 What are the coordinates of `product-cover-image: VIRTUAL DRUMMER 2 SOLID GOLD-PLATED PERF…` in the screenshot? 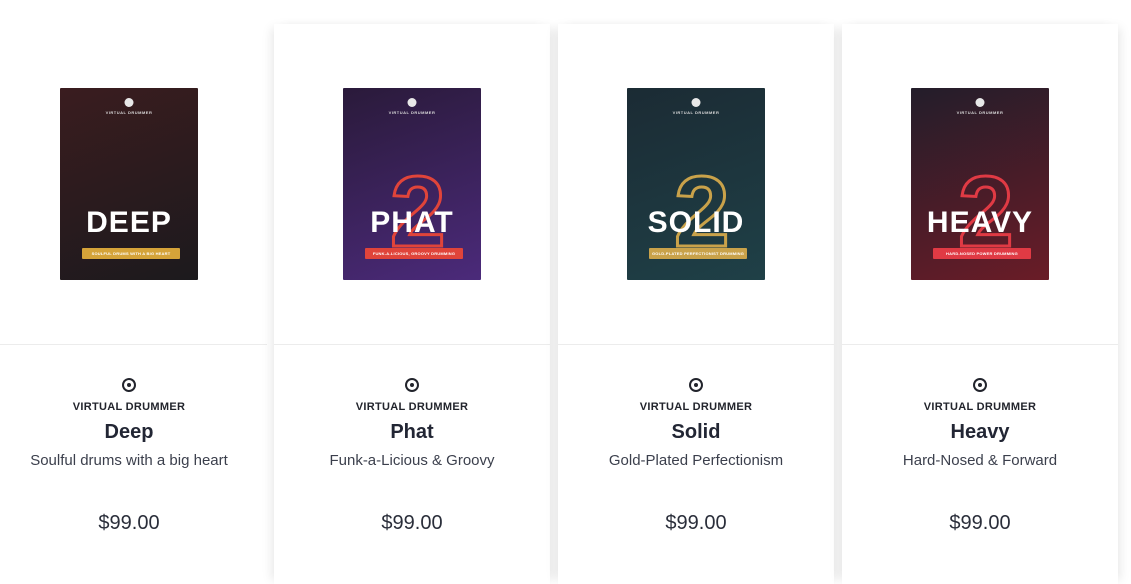 It's located at (696, 184).